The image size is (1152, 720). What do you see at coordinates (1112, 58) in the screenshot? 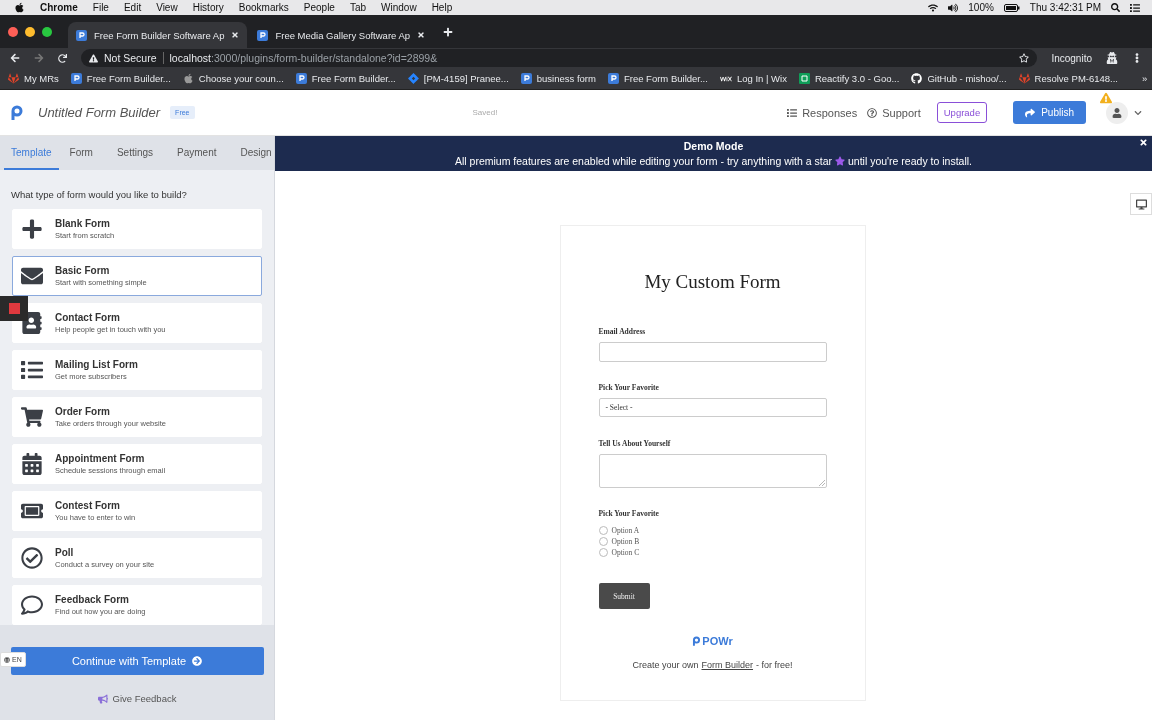
I see `incognito-icon` at bounding box center [1112, 58].